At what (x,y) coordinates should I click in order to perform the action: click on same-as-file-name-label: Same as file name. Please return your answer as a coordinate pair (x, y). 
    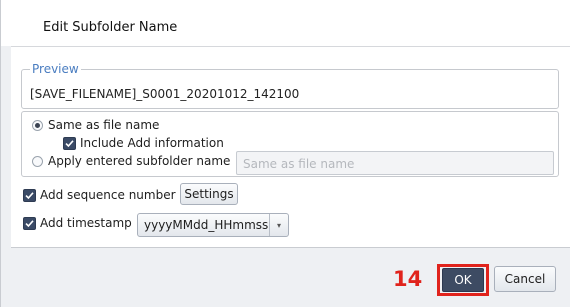
    Looking at the image, I should click on (104, 125).